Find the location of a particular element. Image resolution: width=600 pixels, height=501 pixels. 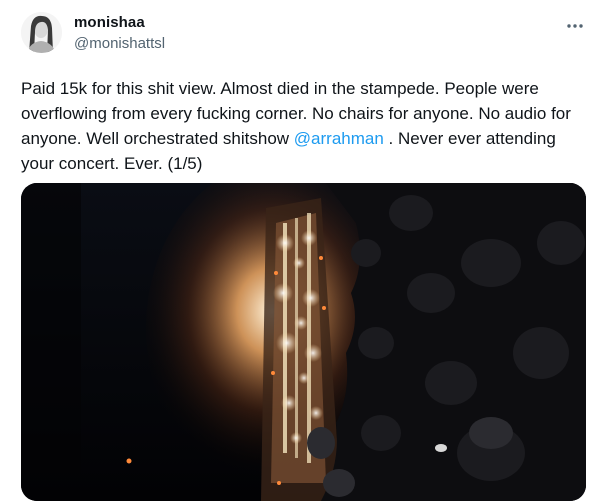

more-horizontal-icon is located at coordinates (575, 26).